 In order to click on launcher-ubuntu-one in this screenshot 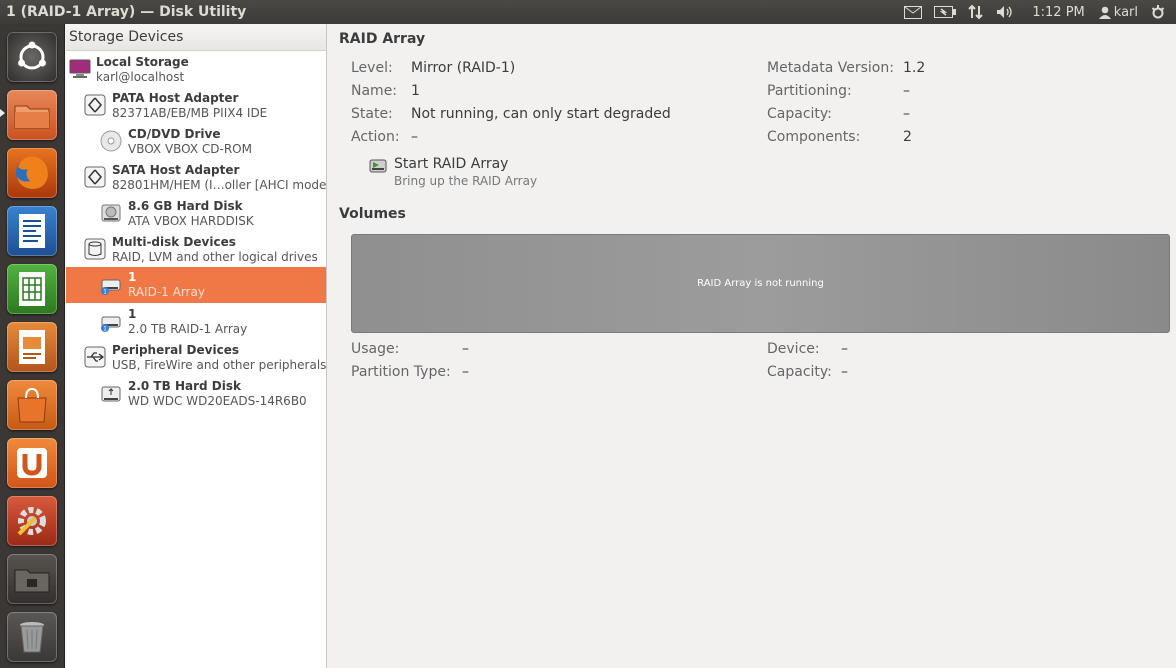, I will do `click(32, 463)`.